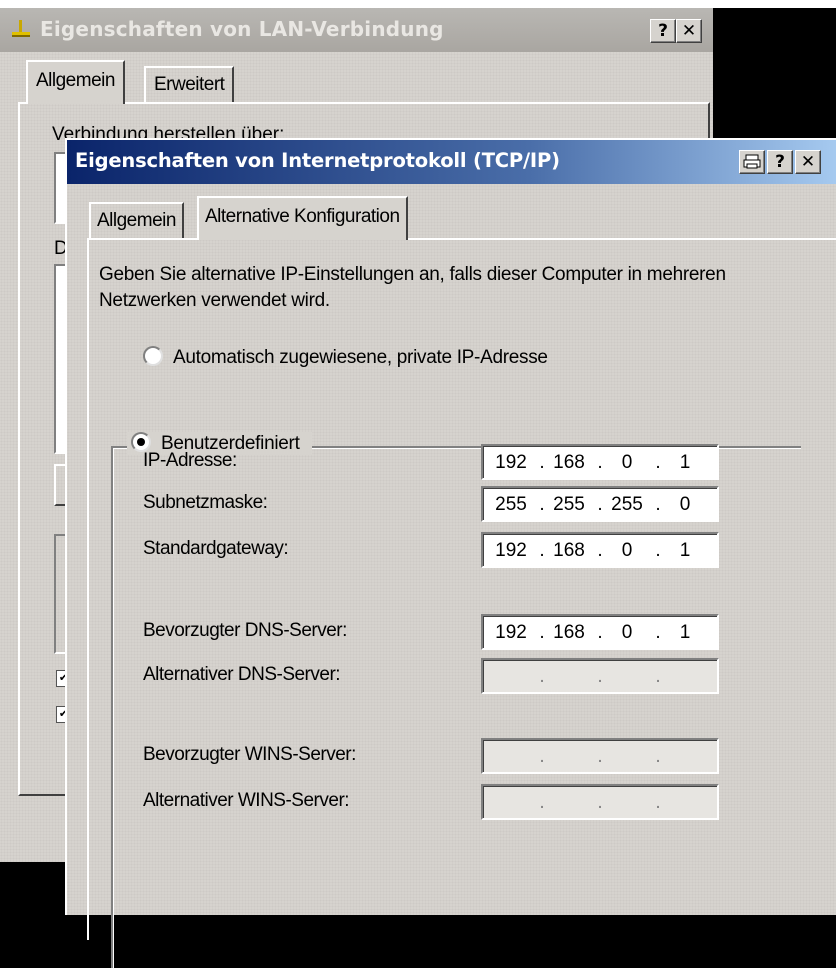  What do you see at coordinates (752, 162) in the screenshot?
I see `print-icon` at bounding box center [752, 162].